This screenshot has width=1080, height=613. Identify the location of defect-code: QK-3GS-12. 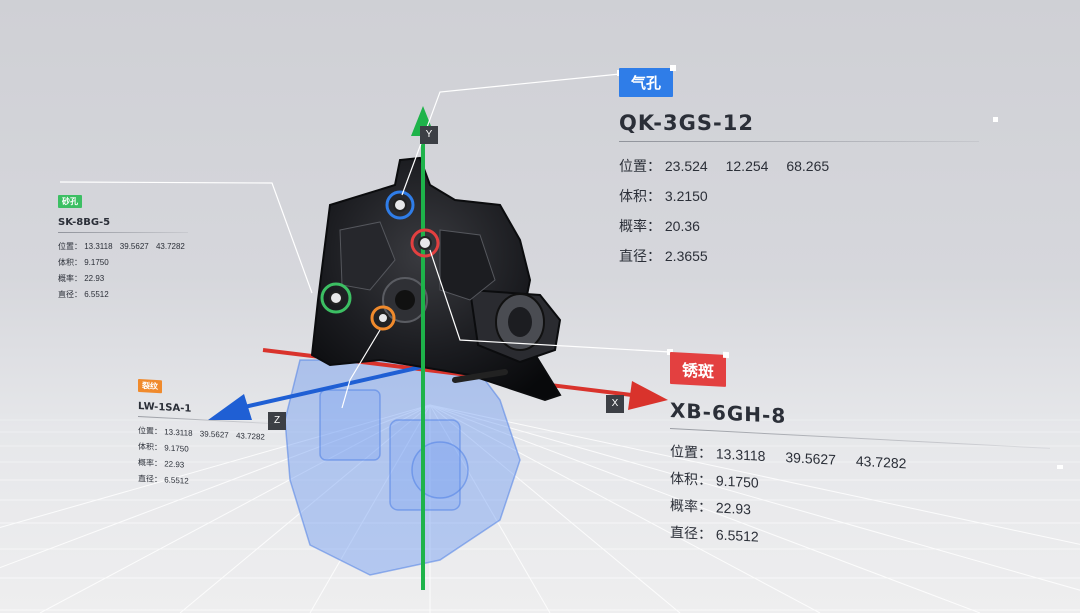
(686, 123).